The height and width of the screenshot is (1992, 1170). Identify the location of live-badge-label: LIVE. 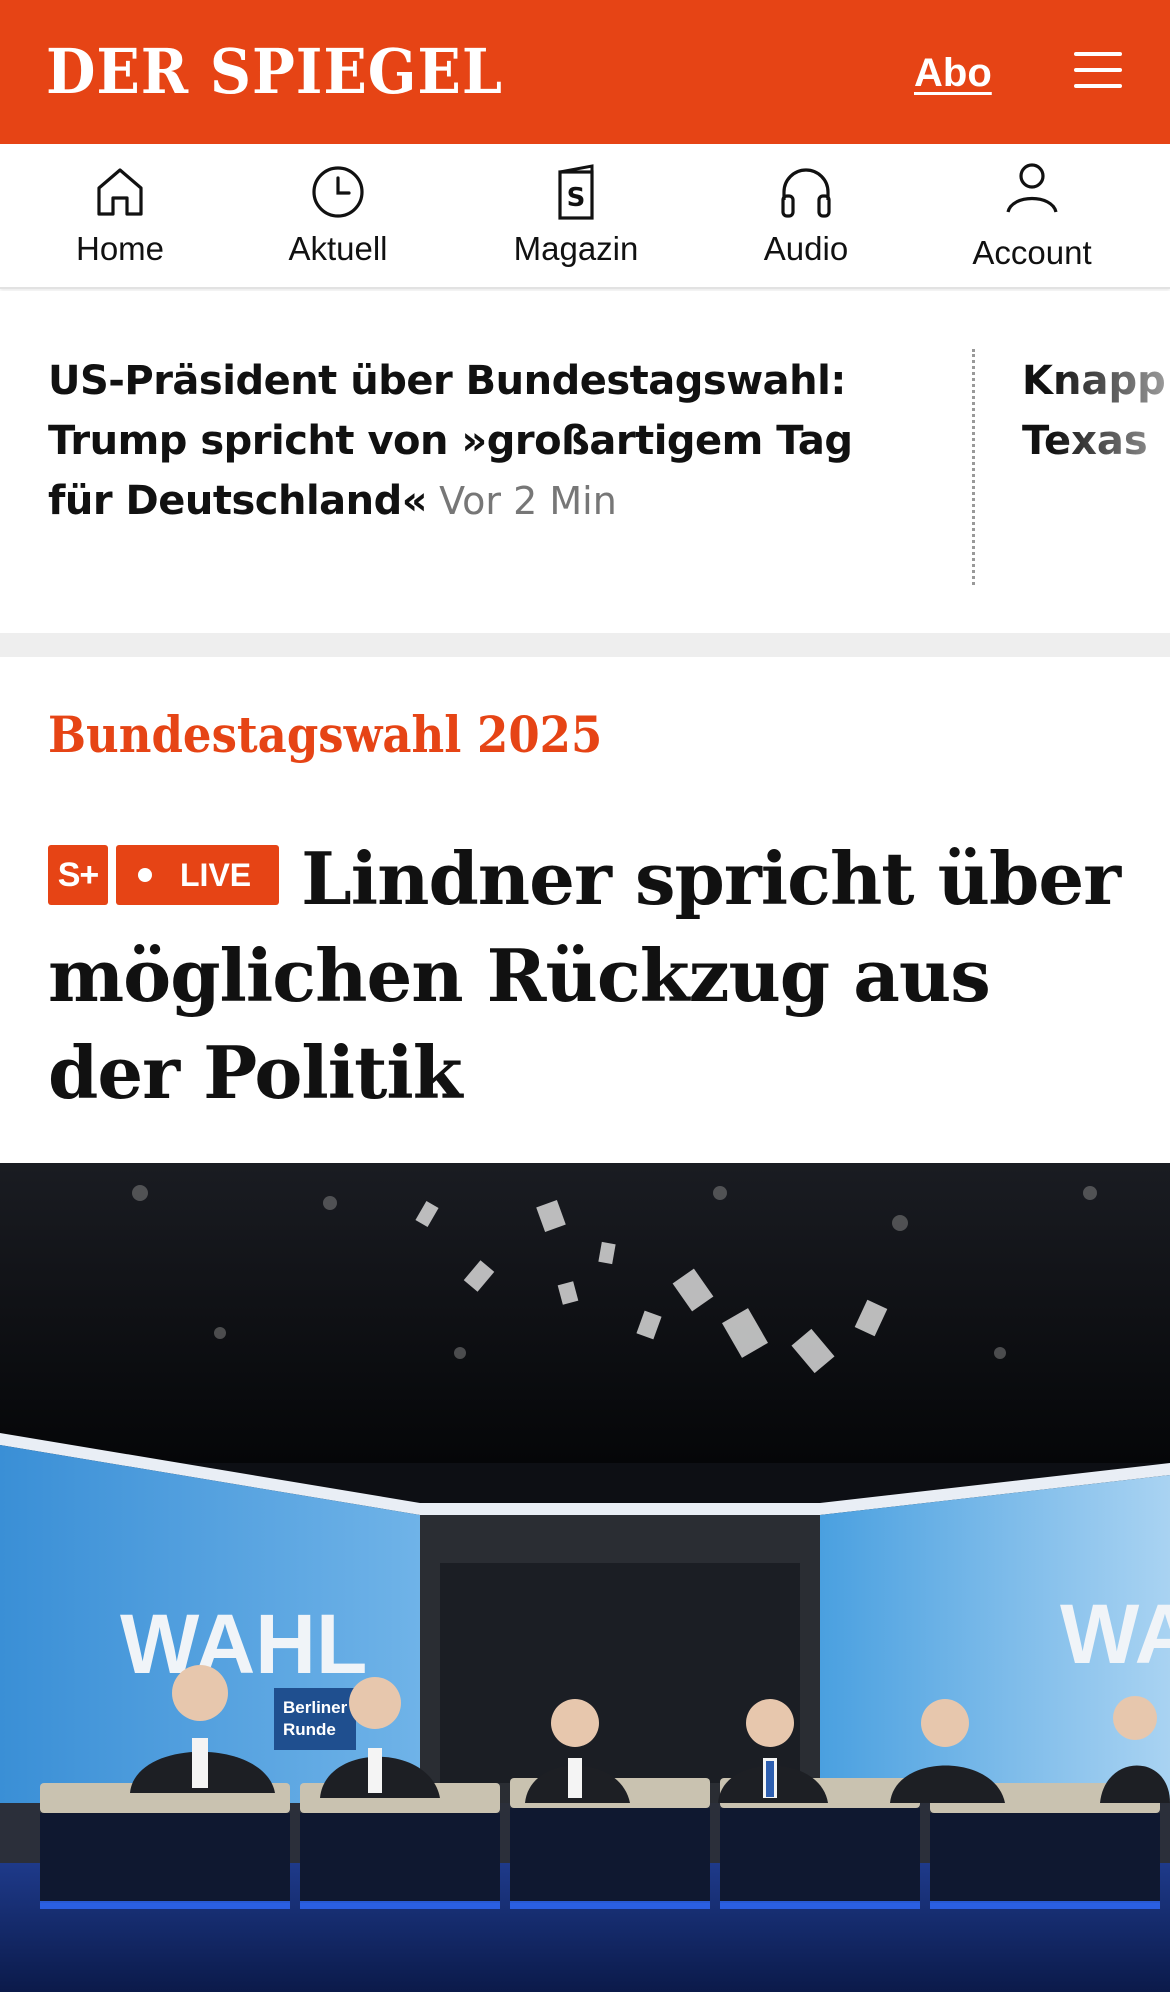
(216, 875).